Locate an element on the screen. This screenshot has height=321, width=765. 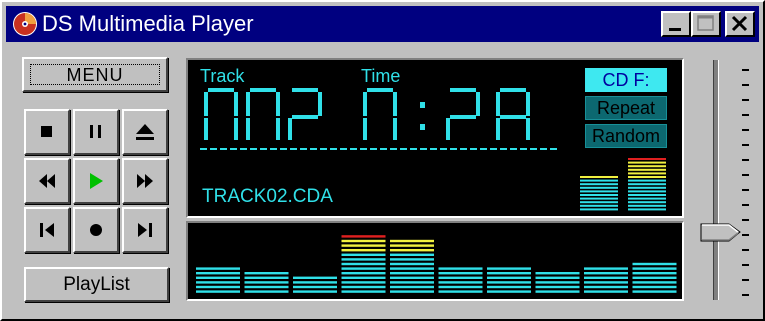
volume-ticks is located at coordinates (745, 182).